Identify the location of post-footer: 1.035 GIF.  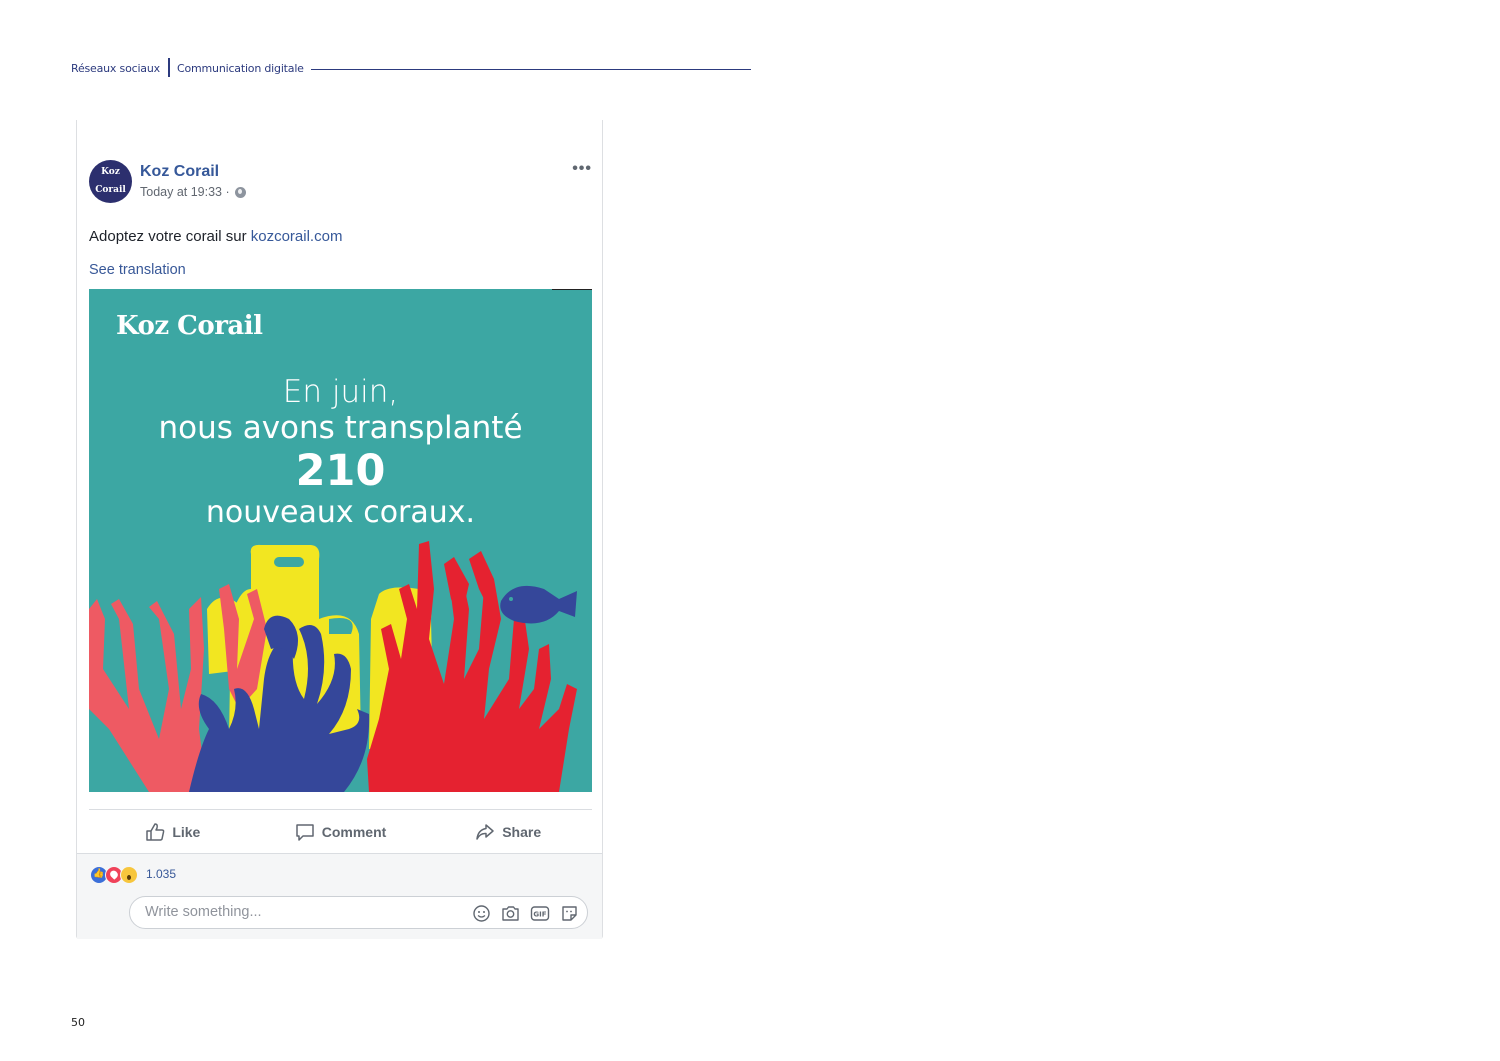
(339, 896).